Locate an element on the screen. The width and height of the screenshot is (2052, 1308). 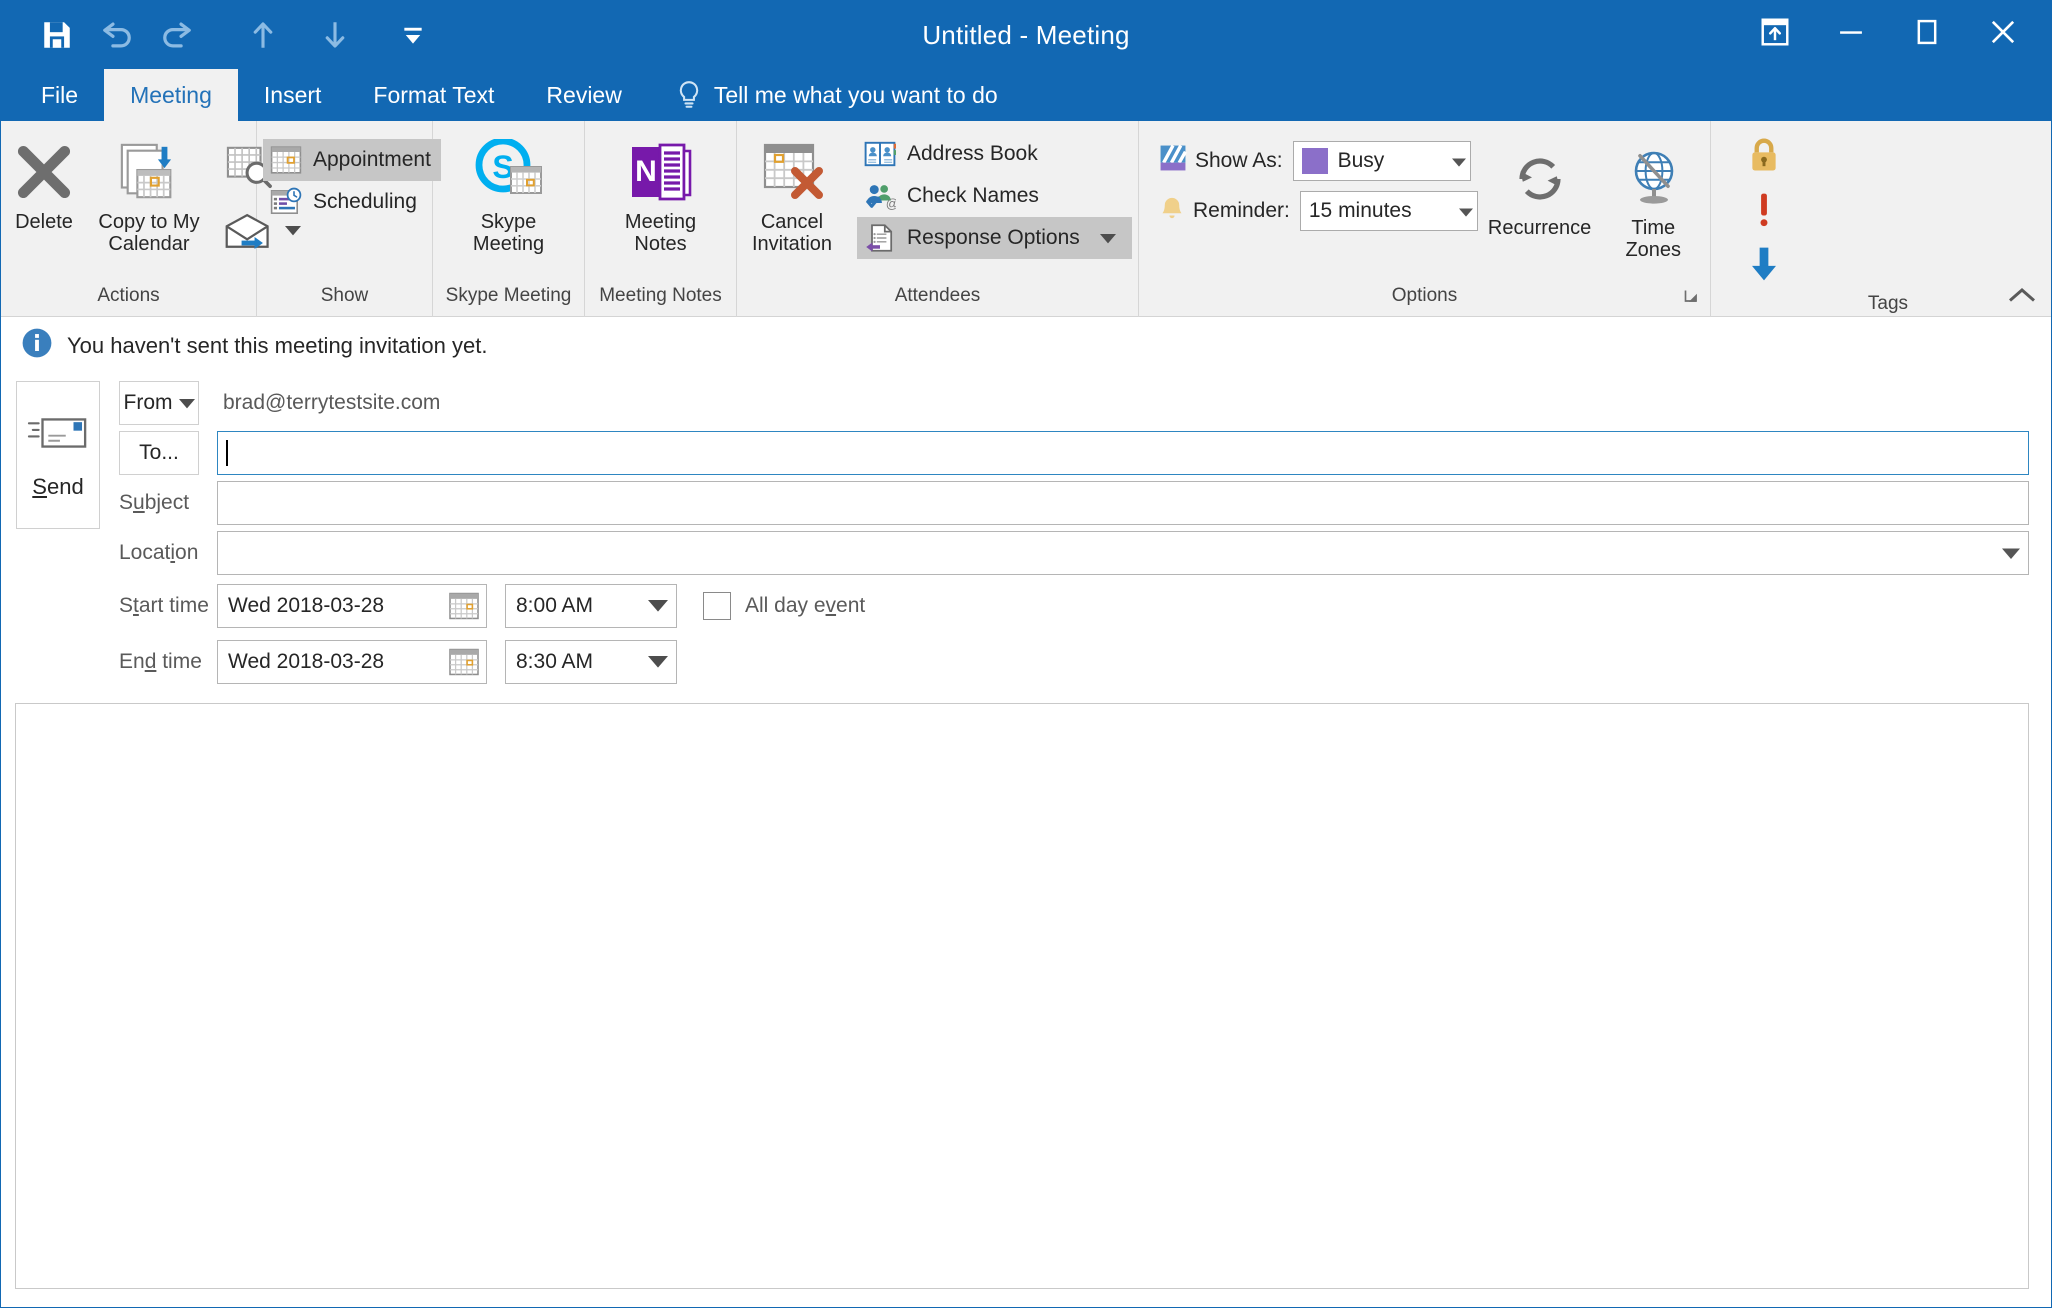
copy-to-my-calendar-button: Copy to My Calendar is located at coordinates (149, 192).